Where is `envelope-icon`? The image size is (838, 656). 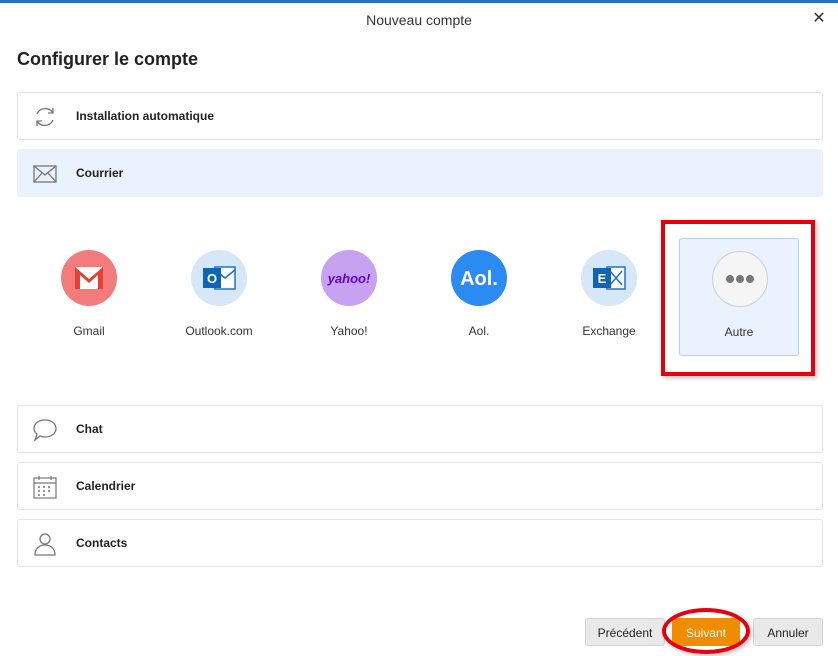
envelope-icon is located at coordinates (45, 174).